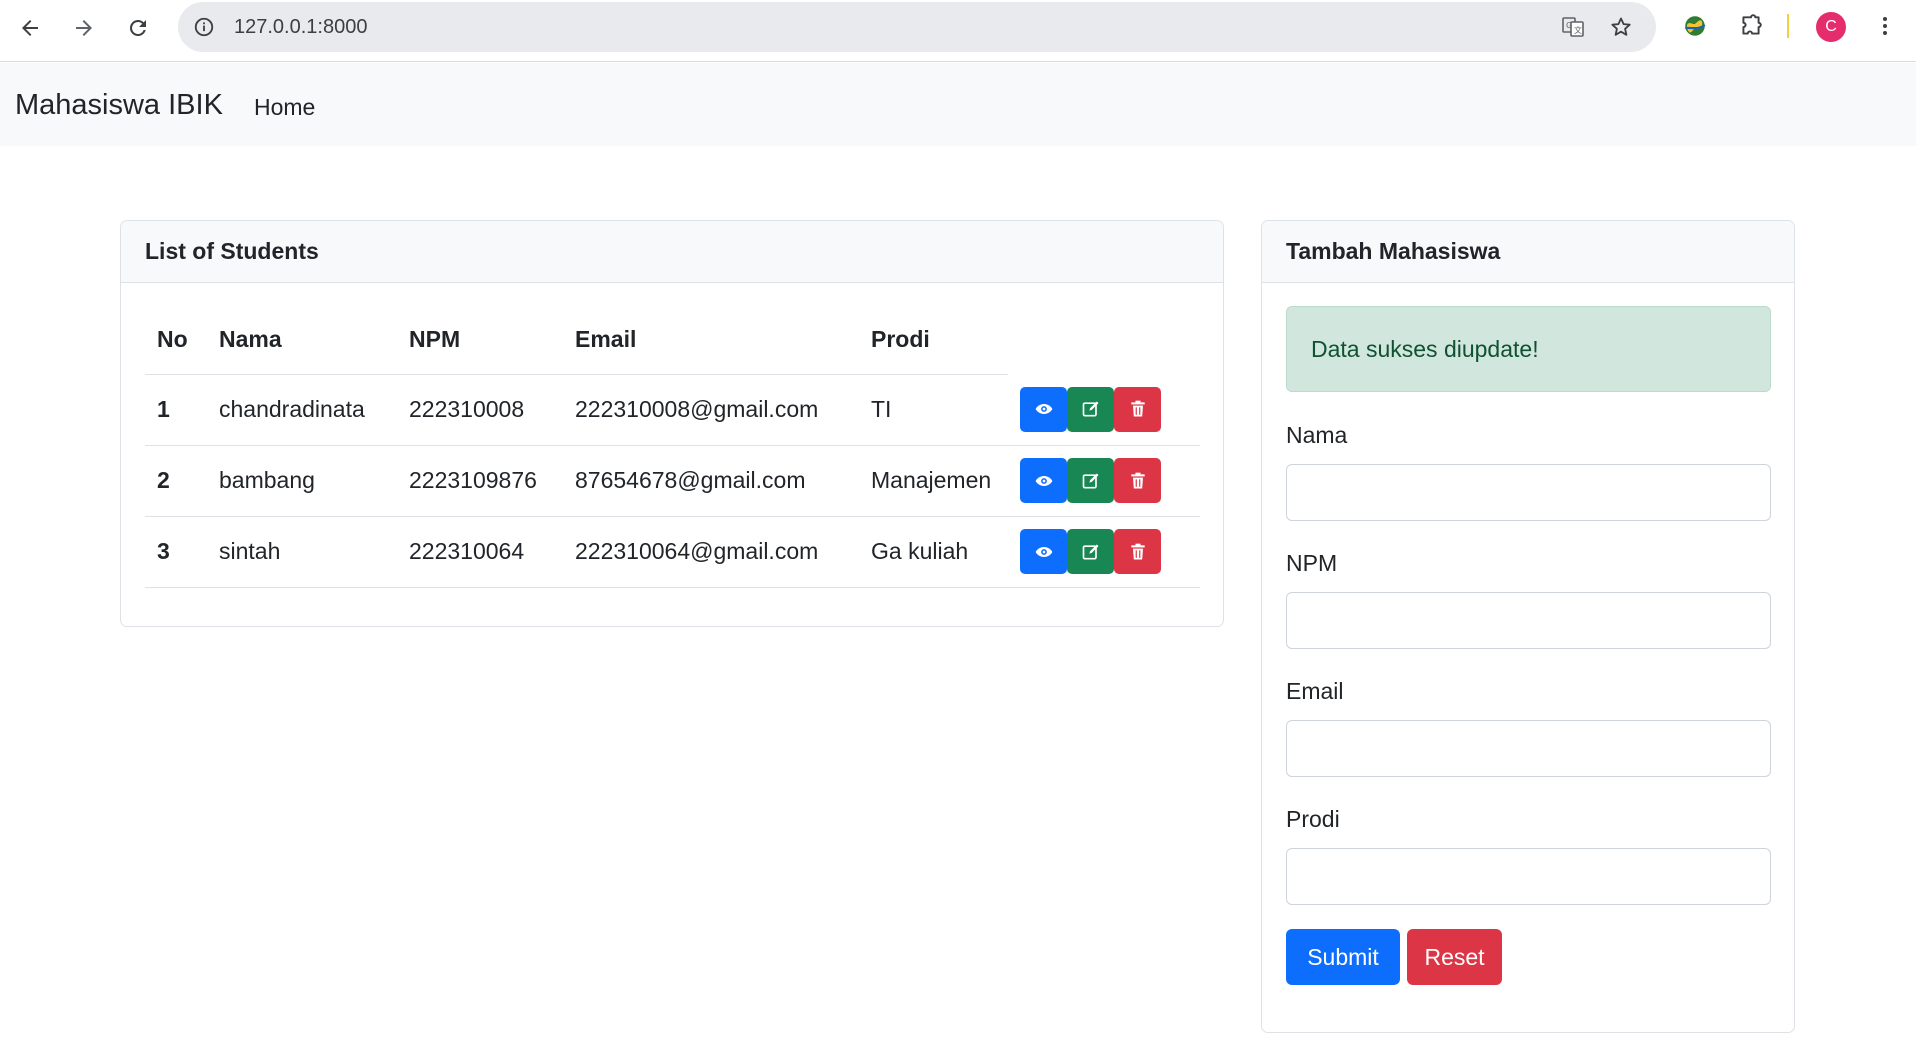 The height and width of the screenshot is (1043, 1916). I want to click on forward-button, so click(84, 28).